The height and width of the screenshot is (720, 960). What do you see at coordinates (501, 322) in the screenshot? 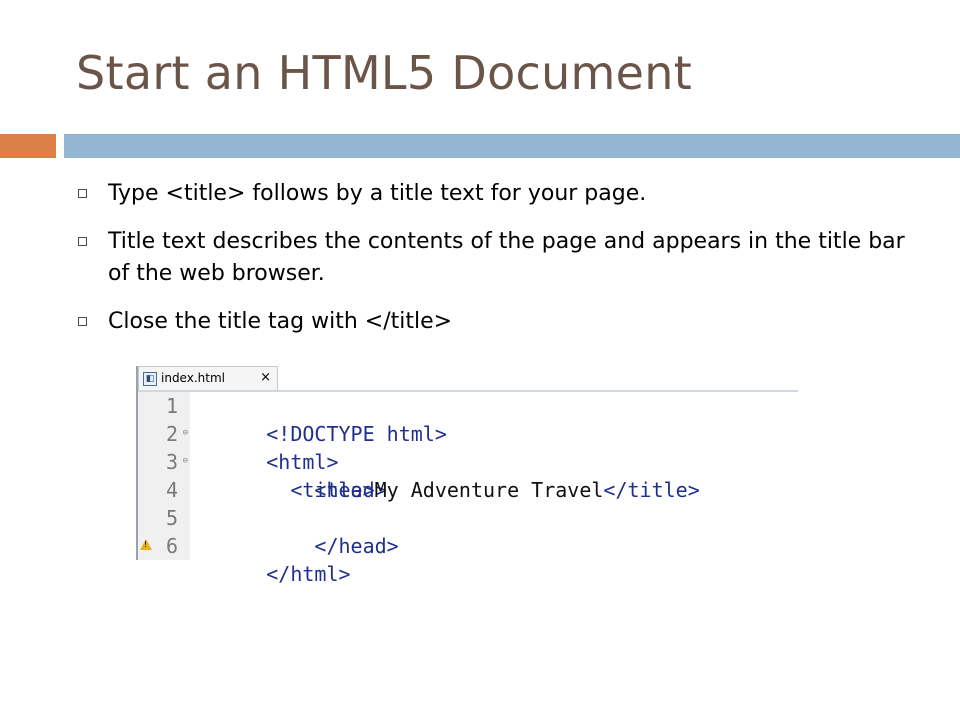
I see `bullet-item: Close the title tag with </title>` at bounding box center [501, 322].